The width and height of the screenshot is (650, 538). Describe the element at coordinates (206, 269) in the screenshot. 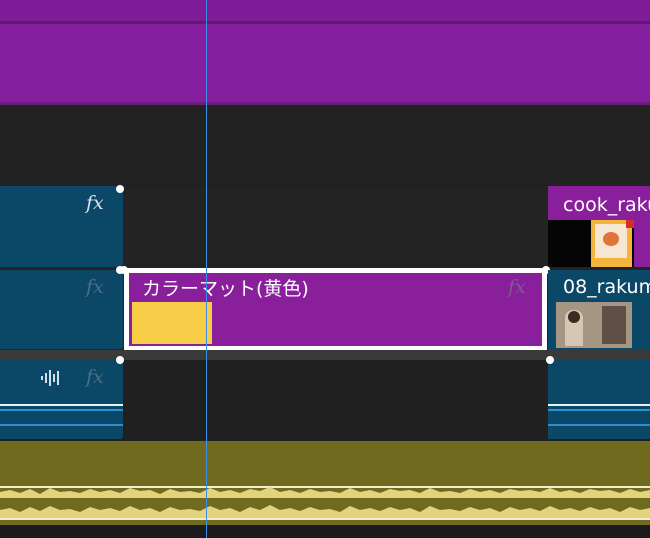

I see `playhead-line` at that location.